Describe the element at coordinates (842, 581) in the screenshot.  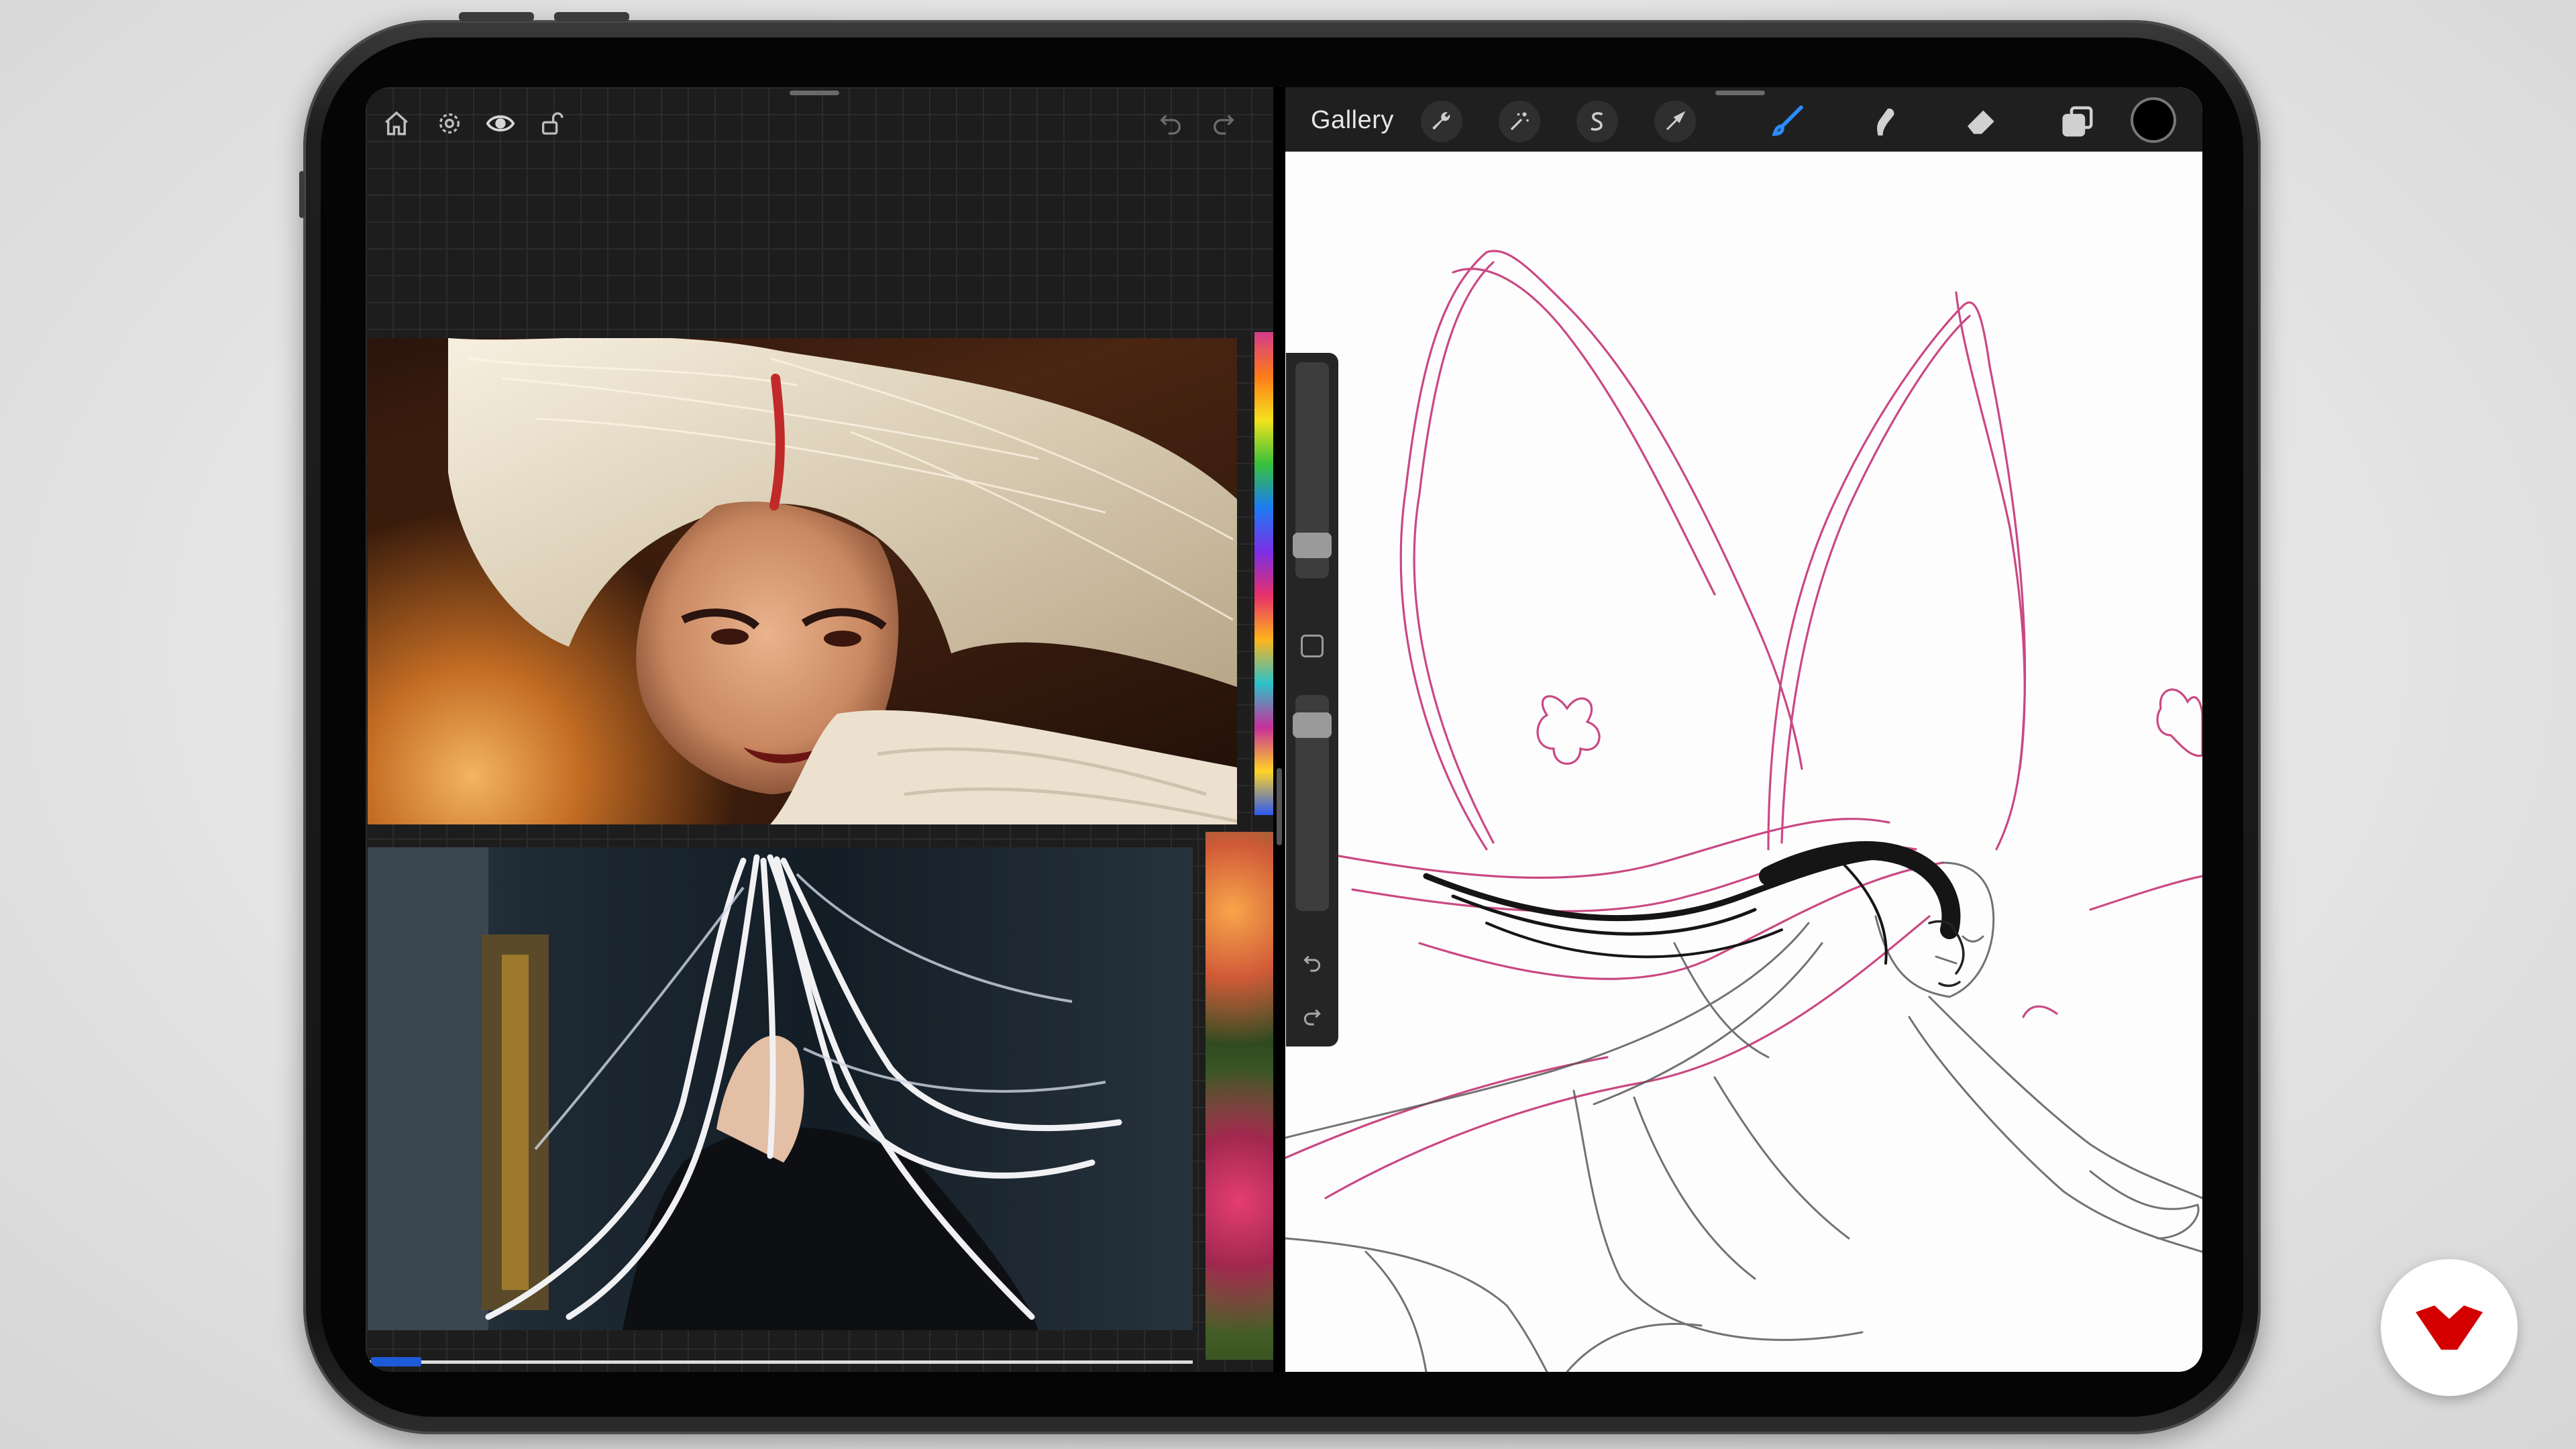
I see `photo-1-artwork` at that location.